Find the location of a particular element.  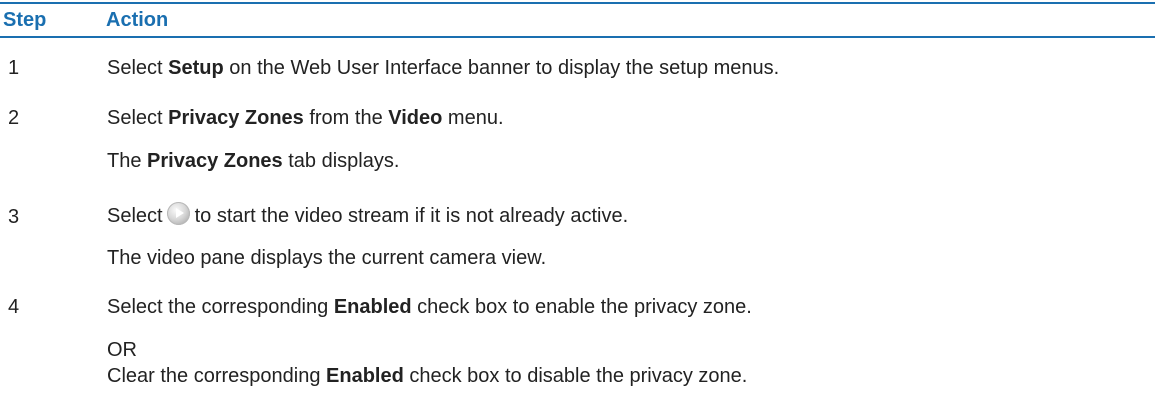

action-text: Select the corresponding is located at coordinates (220, 307).